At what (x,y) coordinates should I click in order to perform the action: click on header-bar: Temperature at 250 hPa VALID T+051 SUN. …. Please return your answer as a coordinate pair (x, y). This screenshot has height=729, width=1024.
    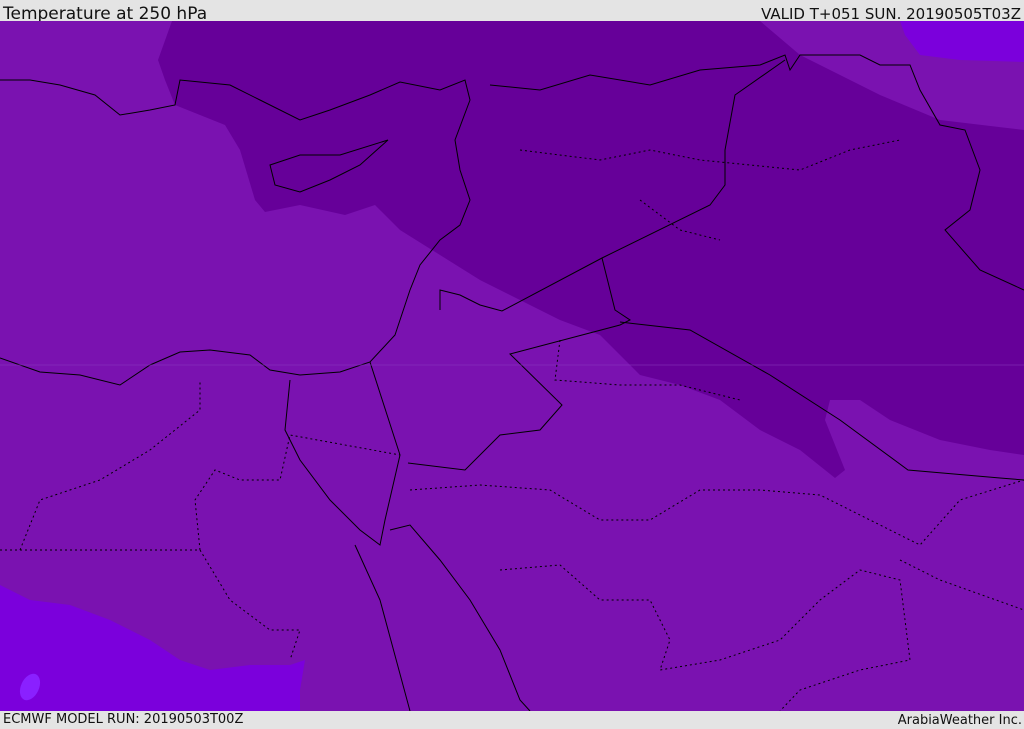
    Looking at the image, I should click on (512, 12).